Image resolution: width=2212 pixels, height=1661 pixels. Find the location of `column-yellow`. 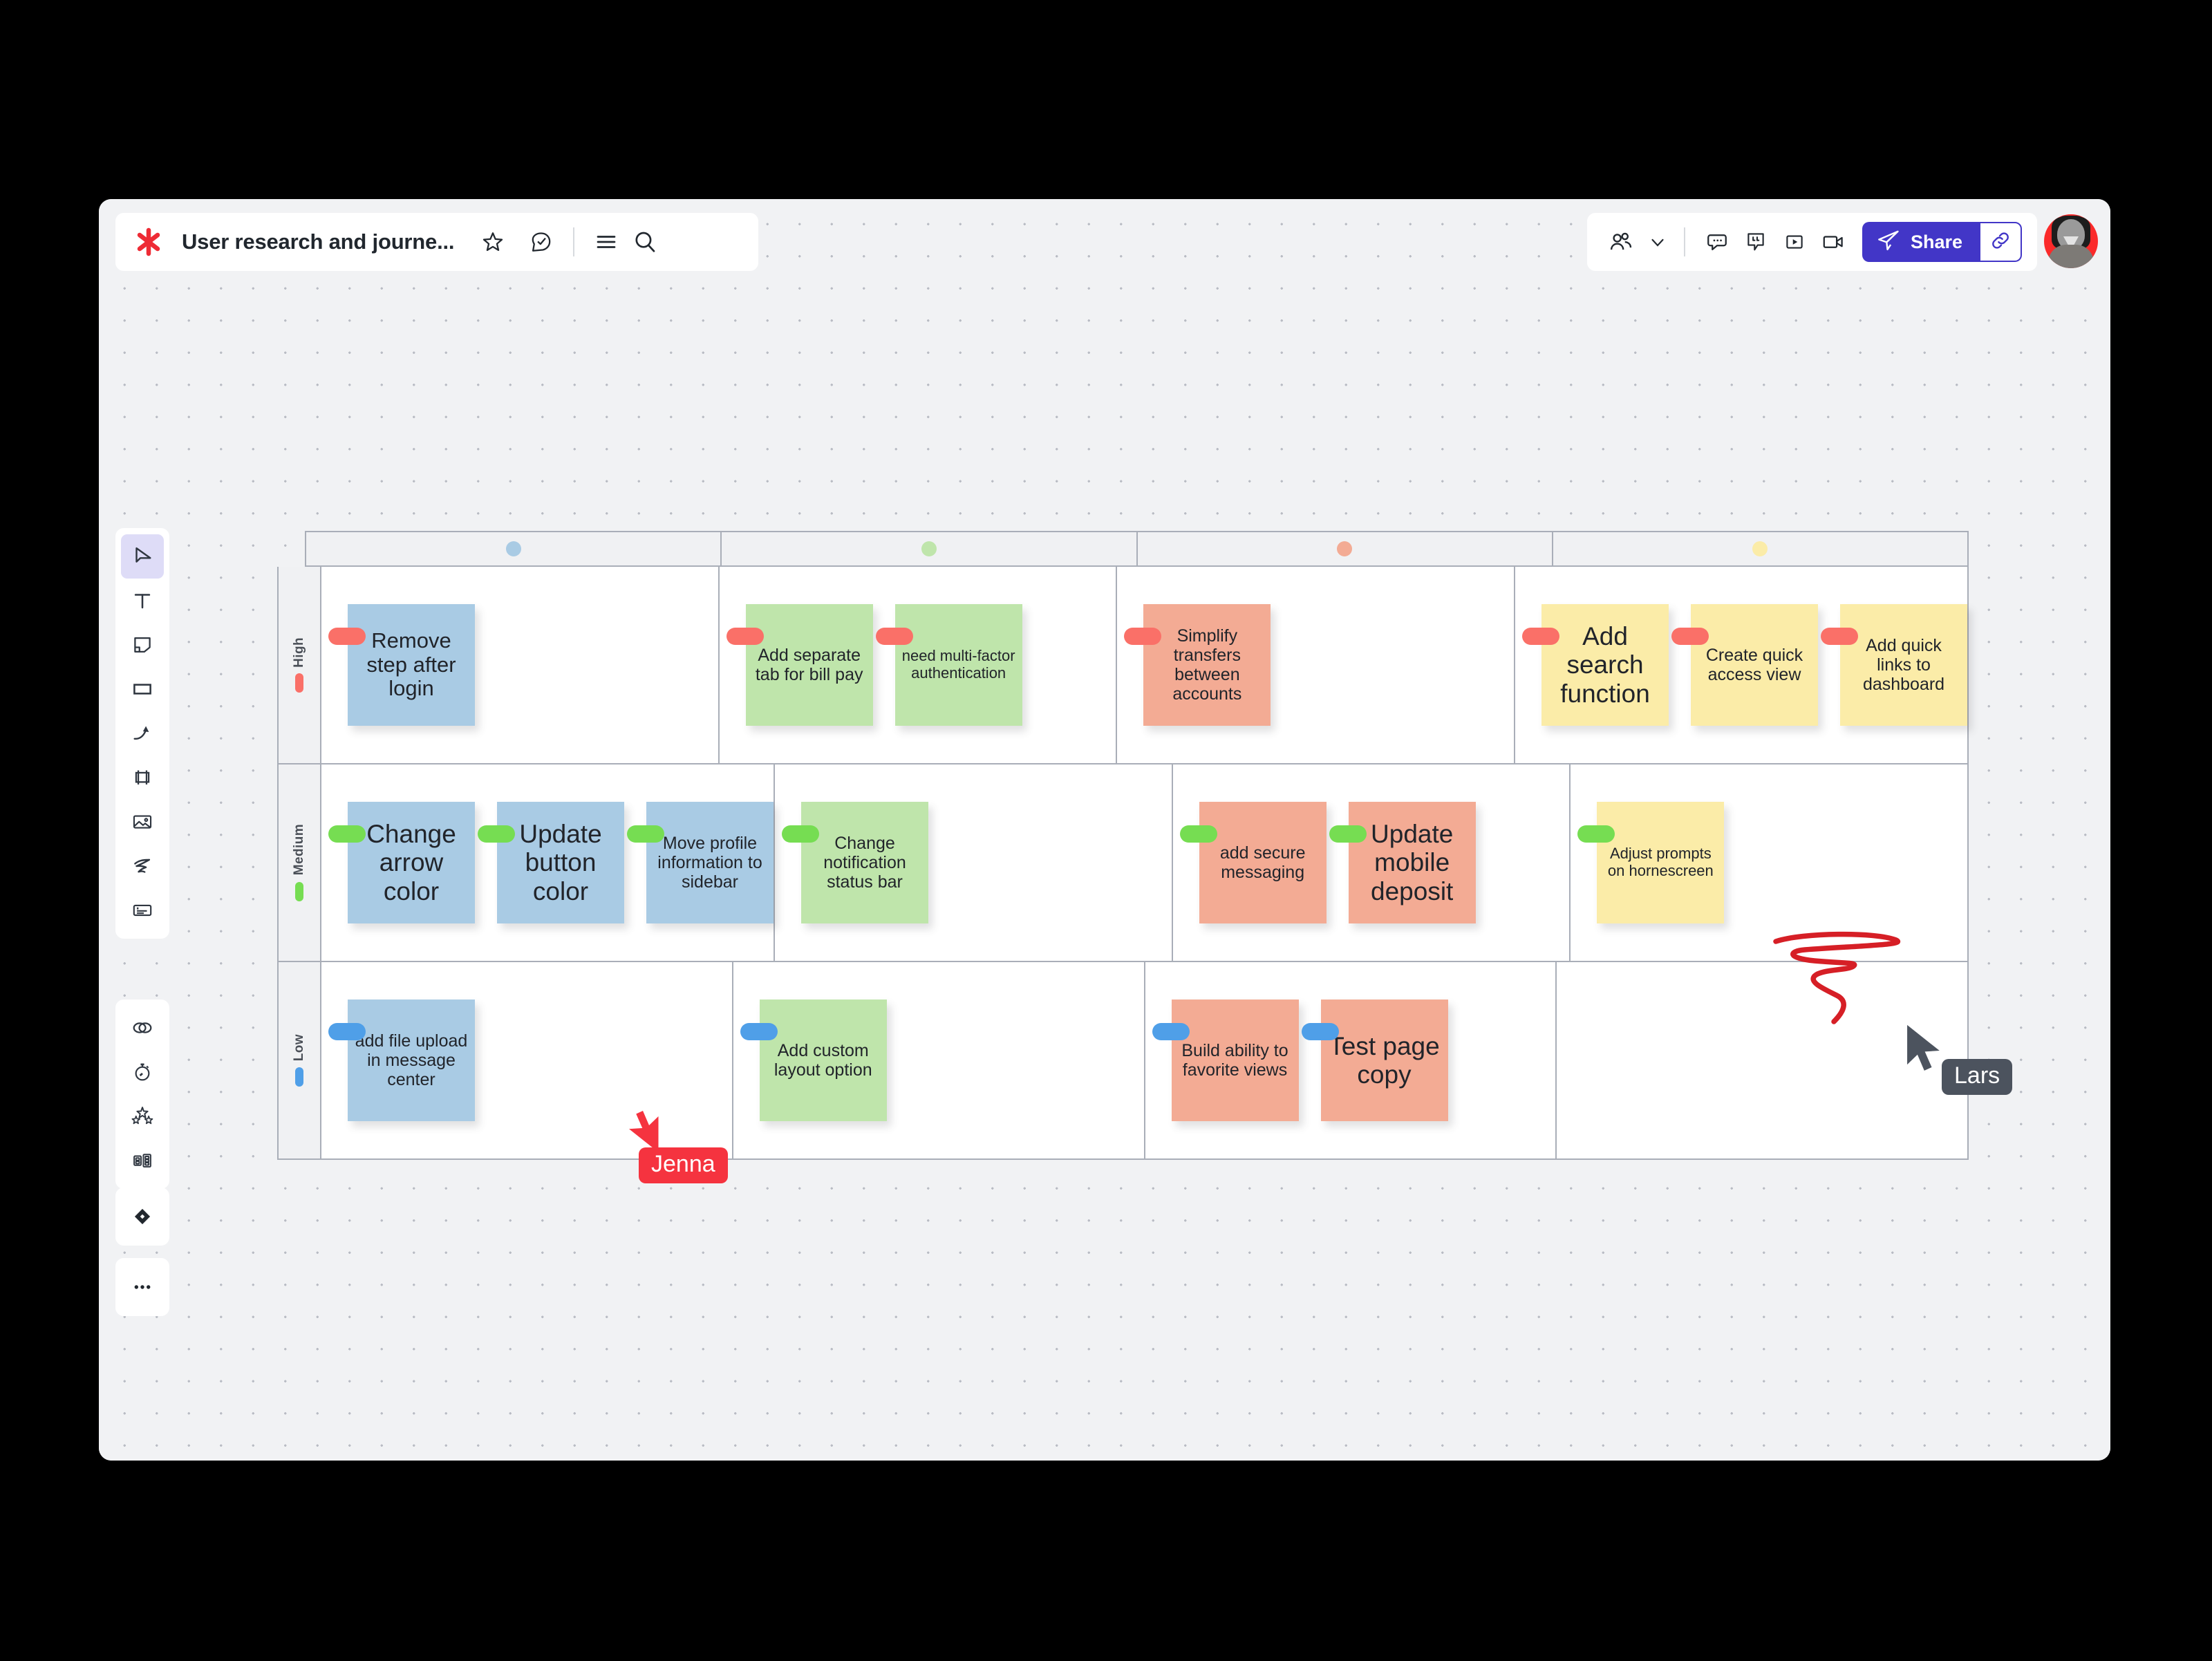

column-yellow is located at coordinates (1760, 548).